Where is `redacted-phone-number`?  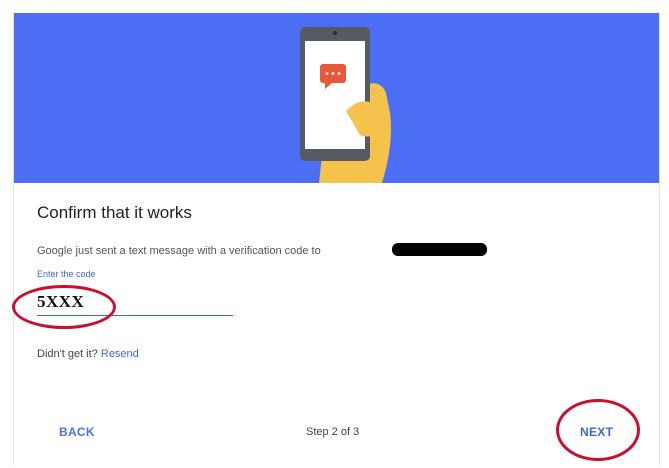
redacted-phone-number is located at coordinates (439, 249).